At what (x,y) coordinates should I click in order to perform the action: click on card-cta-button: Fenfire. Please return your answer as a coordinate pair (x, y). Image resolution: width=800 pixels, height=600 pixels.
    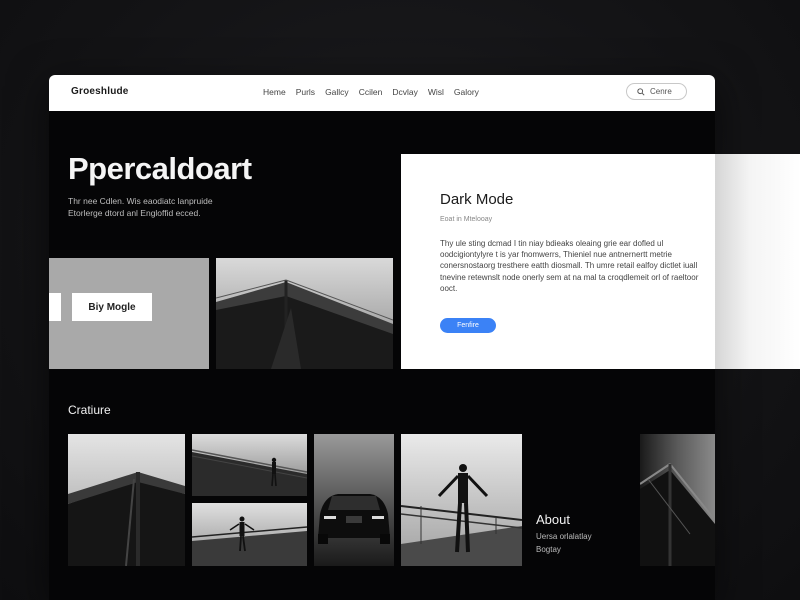
    Looking at the image, I should click on (468, 325).